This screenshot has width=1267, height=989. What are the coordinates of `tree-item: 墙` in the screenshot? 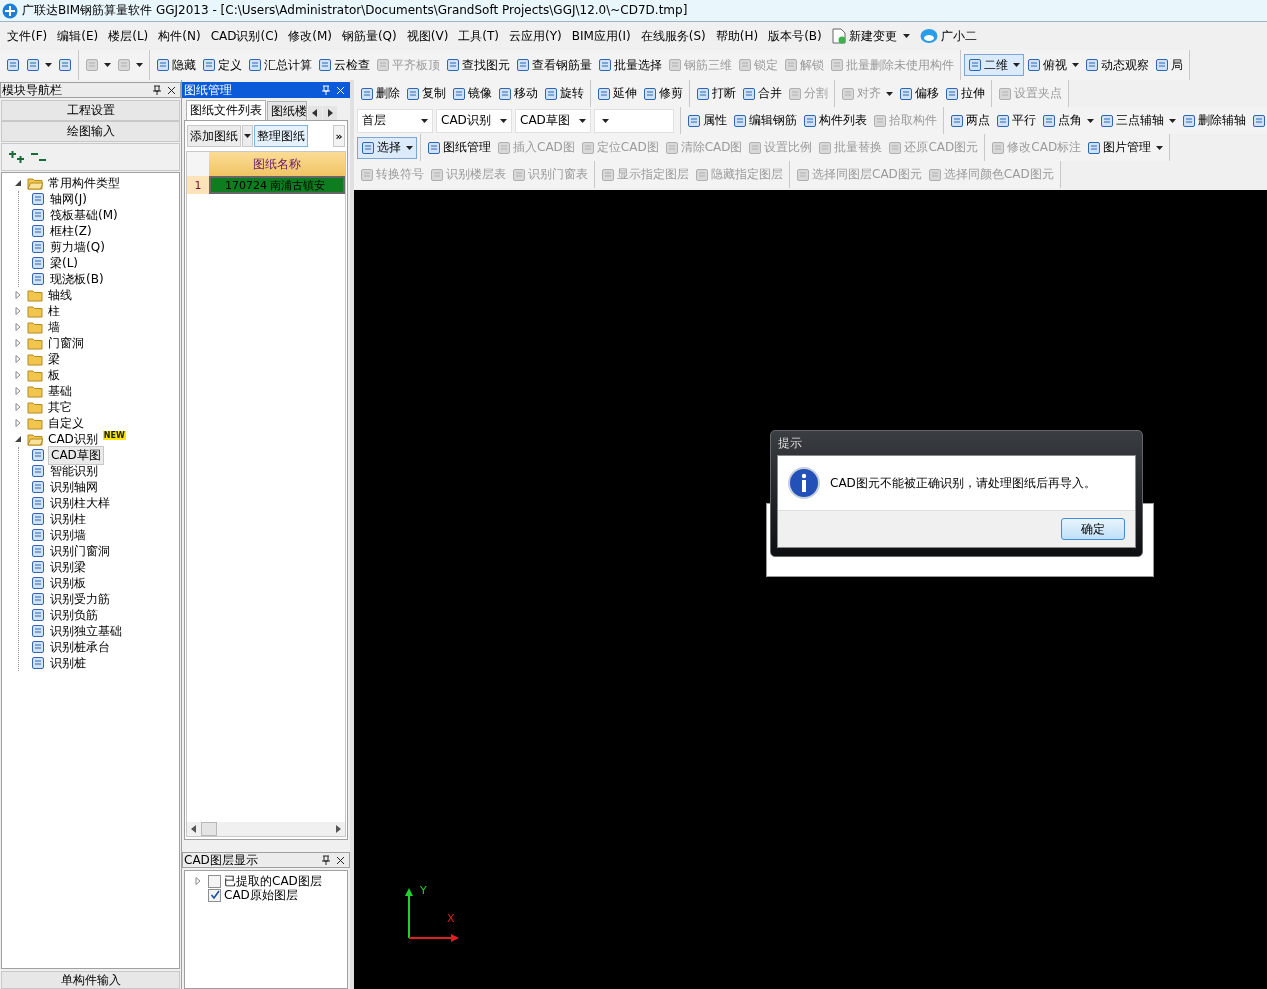 It's located at (54, 327).